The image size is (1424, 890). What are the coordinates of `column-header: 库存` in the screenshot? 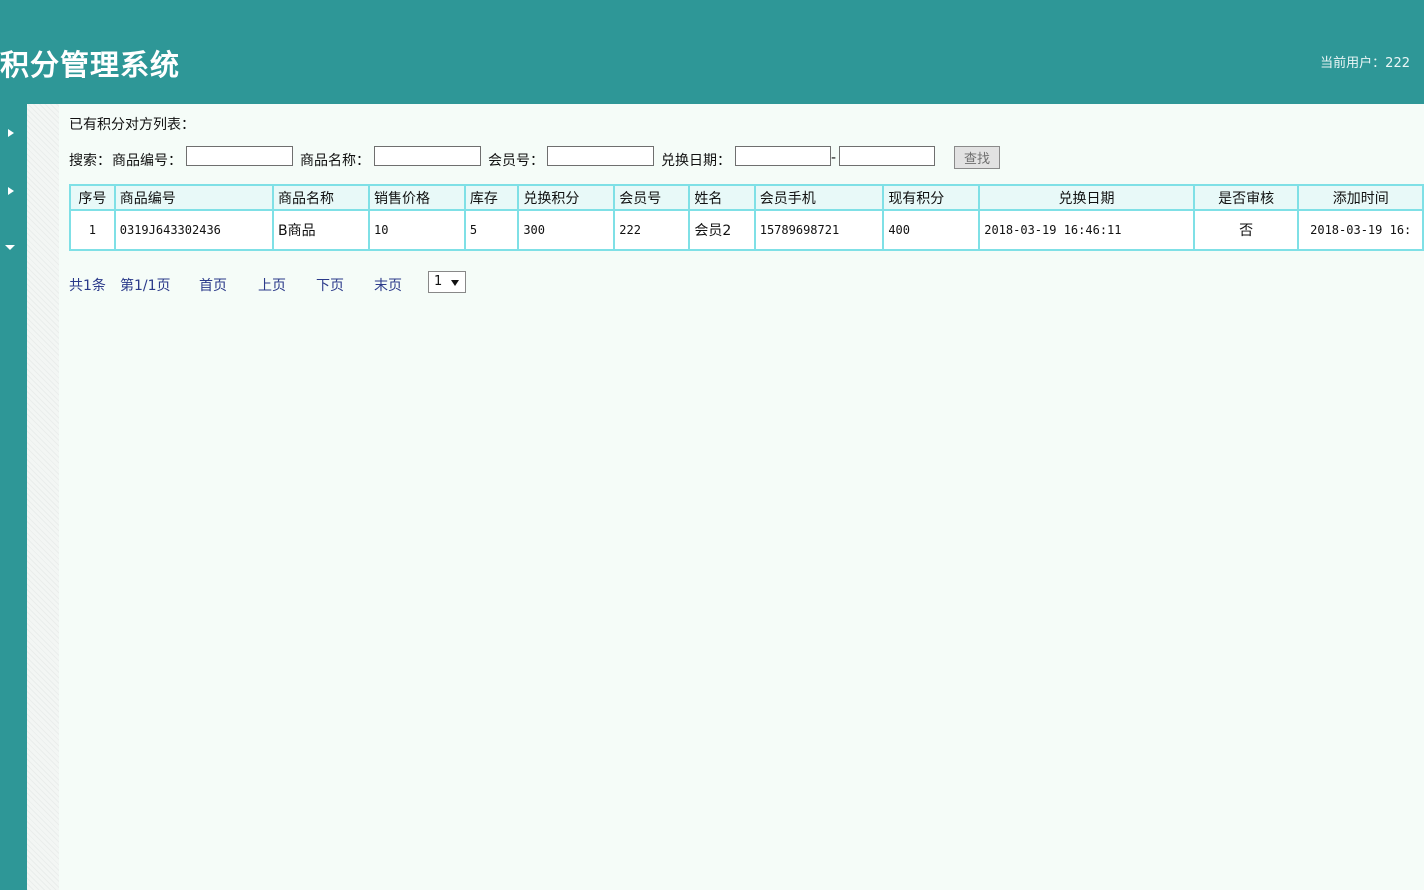 It's located at (491, 197).